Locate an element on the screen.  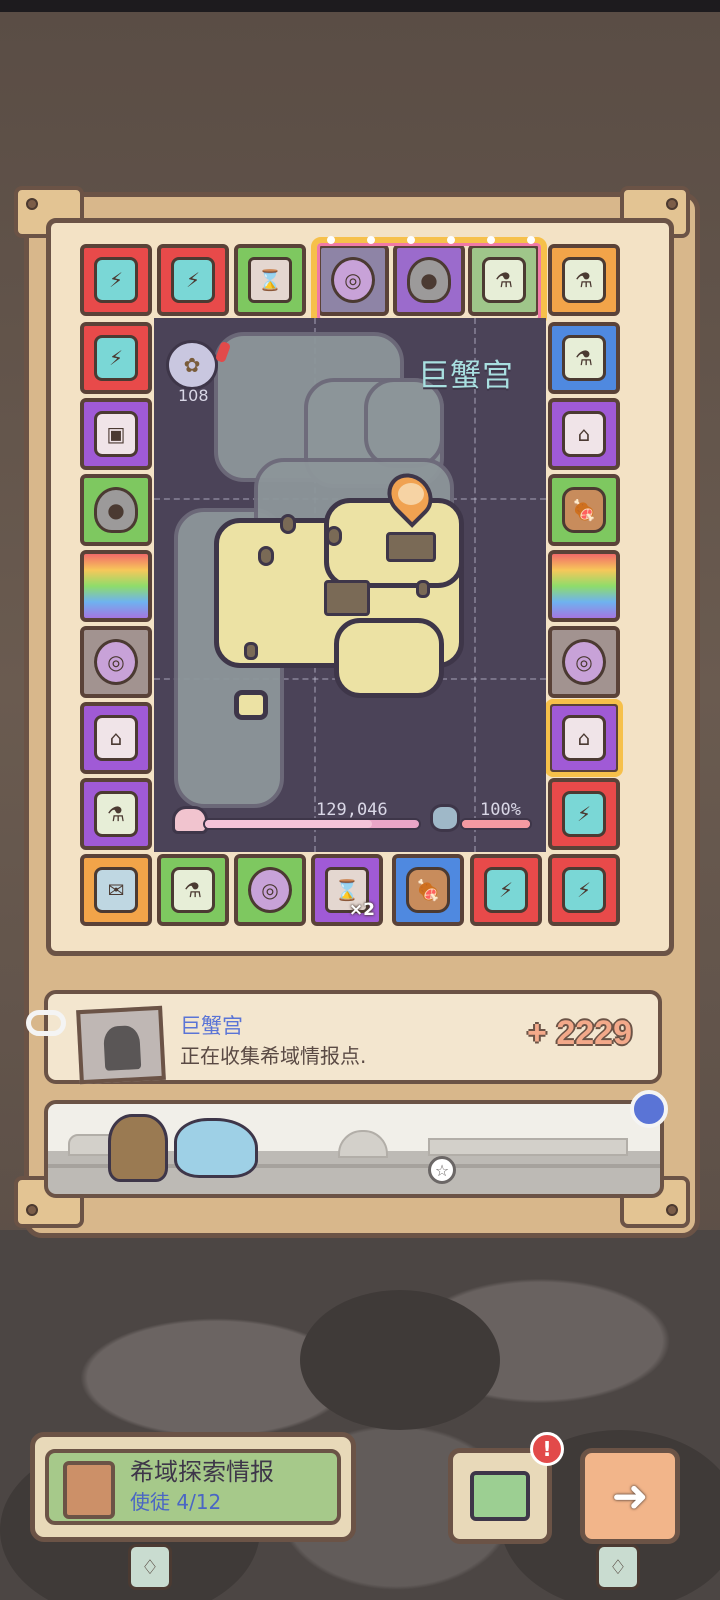
exploration-progress-bar is located at coordinates (312, 824).